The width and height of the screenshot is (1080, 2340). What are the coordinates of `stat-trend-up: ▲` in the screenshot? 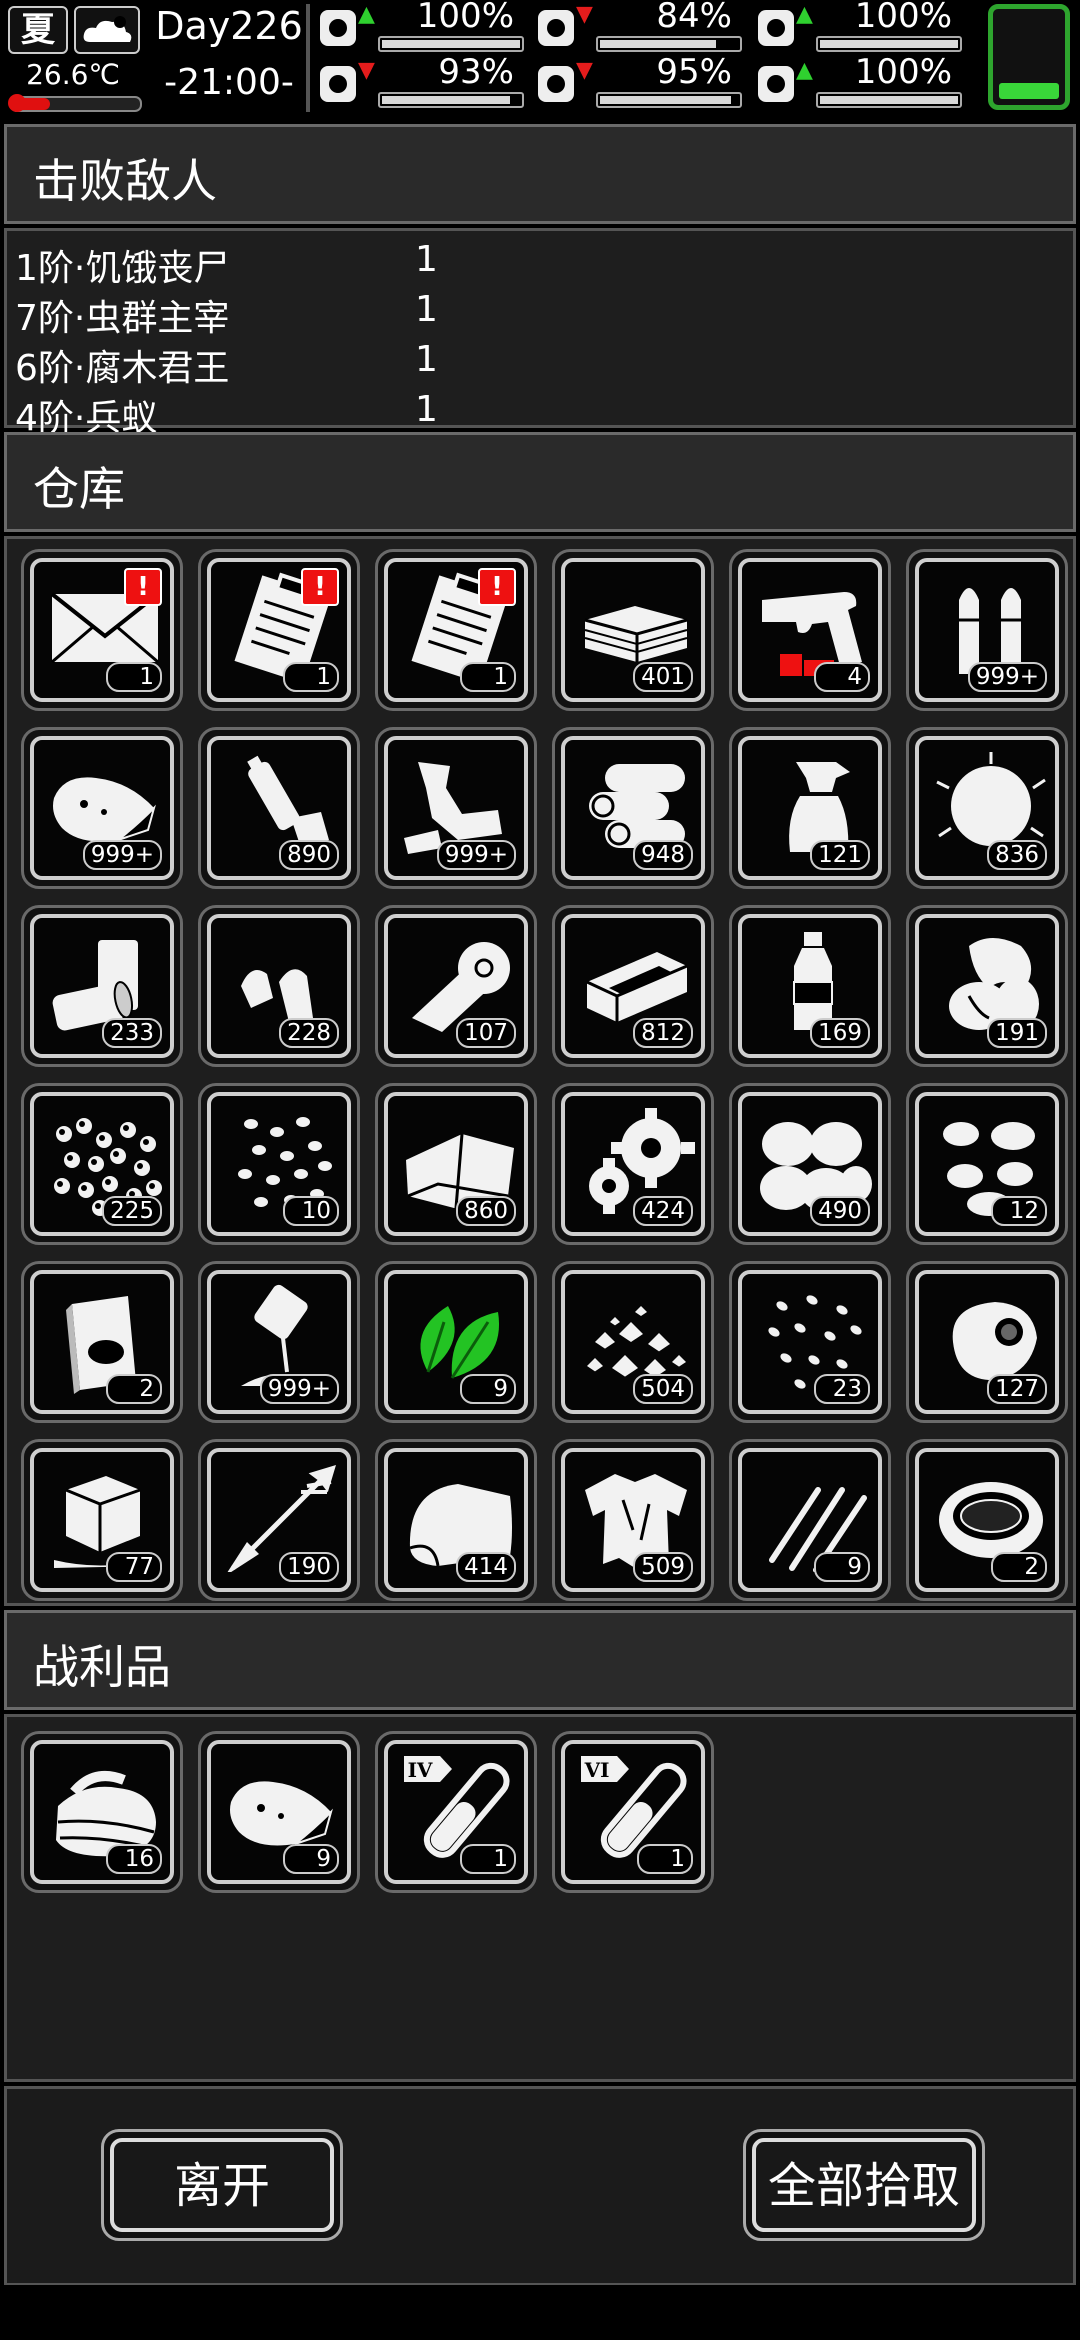 It's located at (366, 14).